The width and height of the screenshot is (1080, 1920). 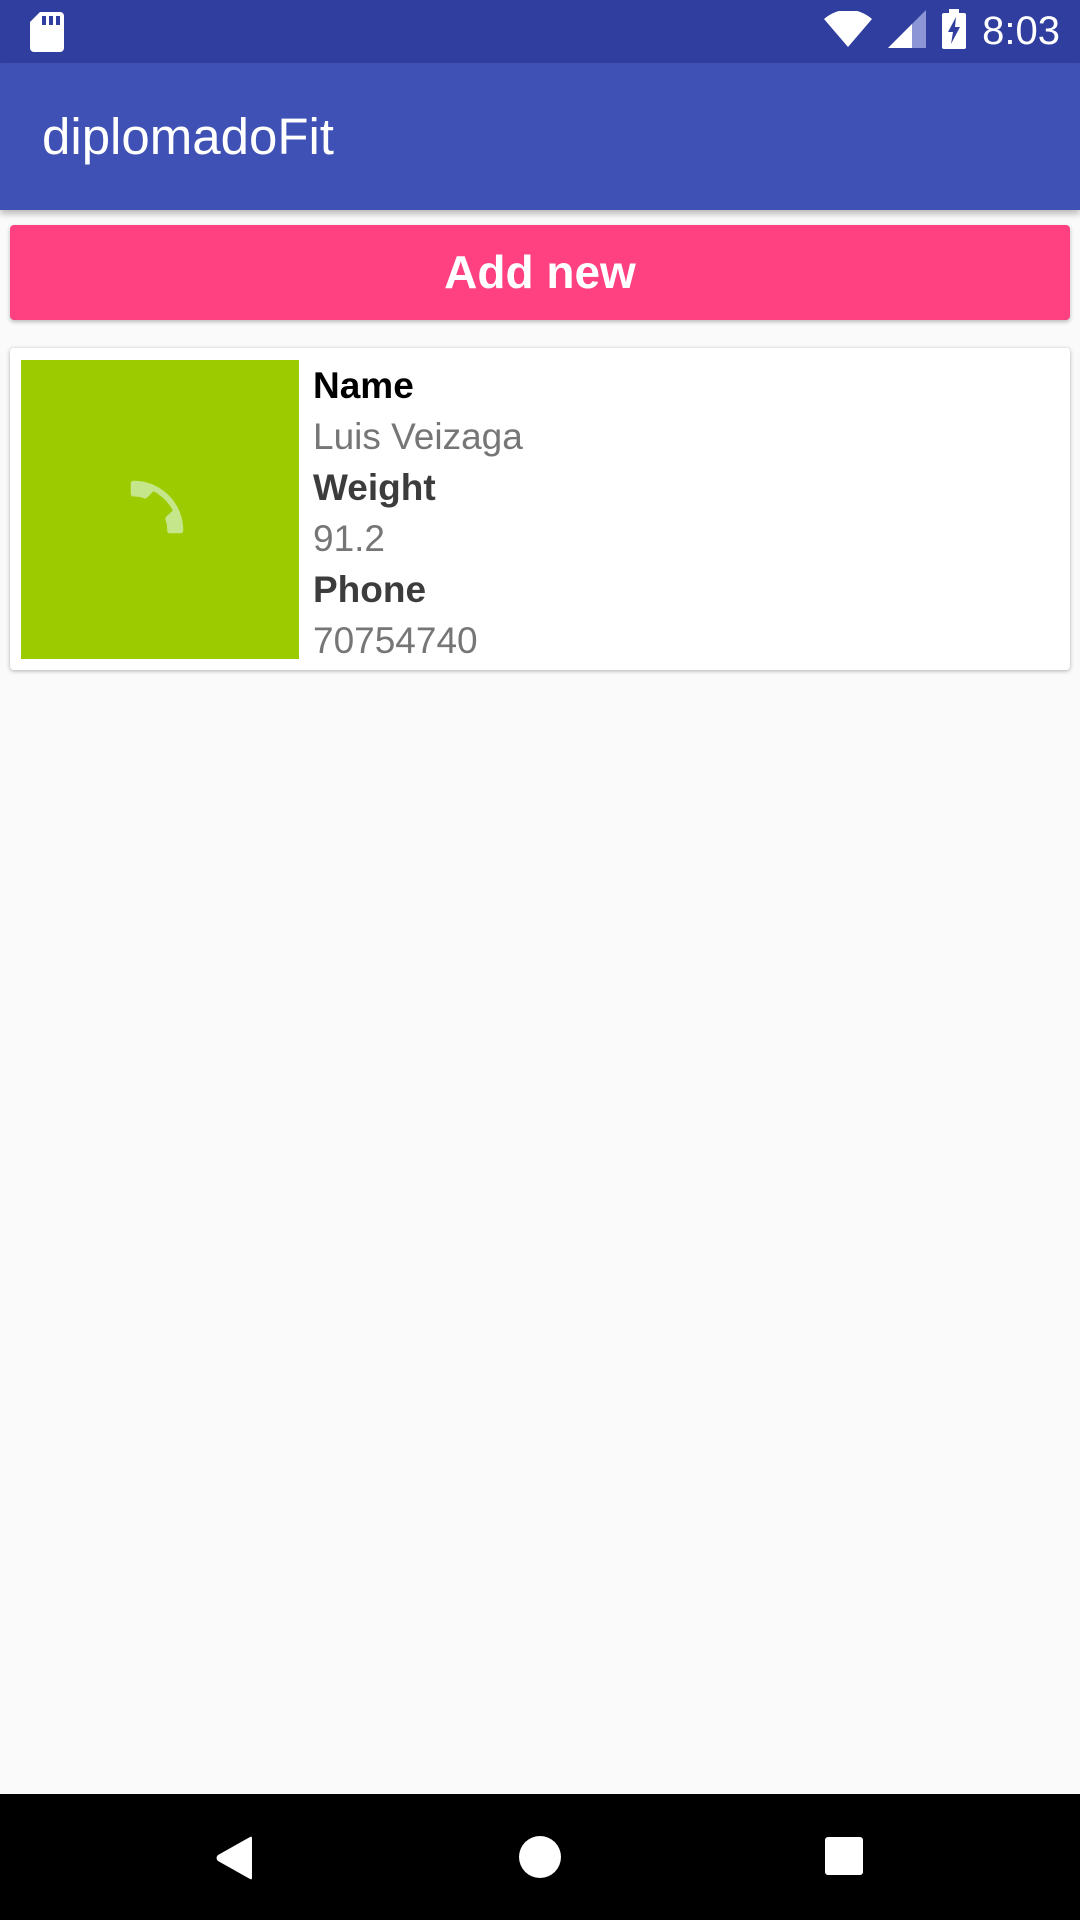 I want to click on phone-label: Phone, so click(x=370, y=589).